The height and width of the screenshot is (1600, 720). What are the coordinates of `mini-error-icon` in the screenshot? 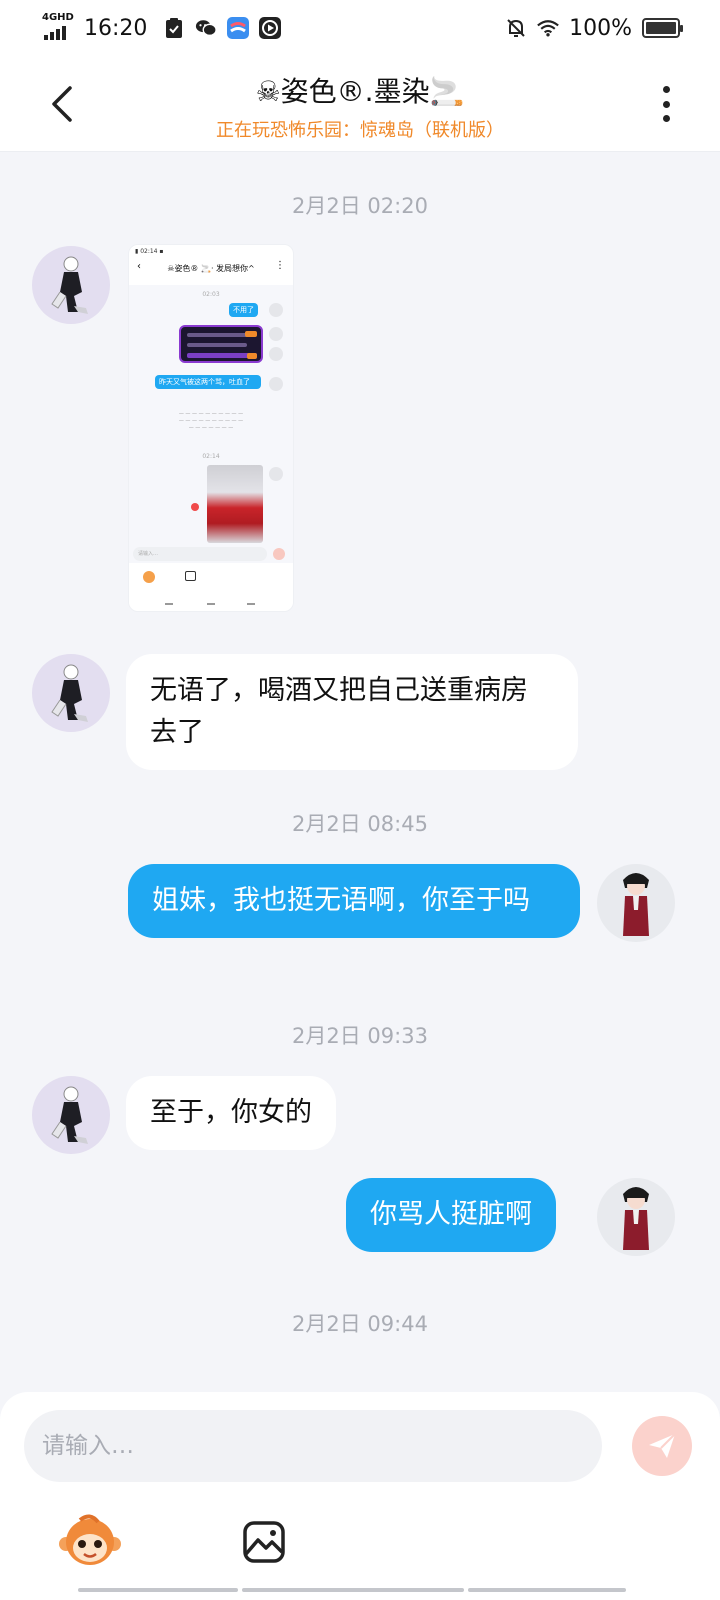 It's located at (195, 507).